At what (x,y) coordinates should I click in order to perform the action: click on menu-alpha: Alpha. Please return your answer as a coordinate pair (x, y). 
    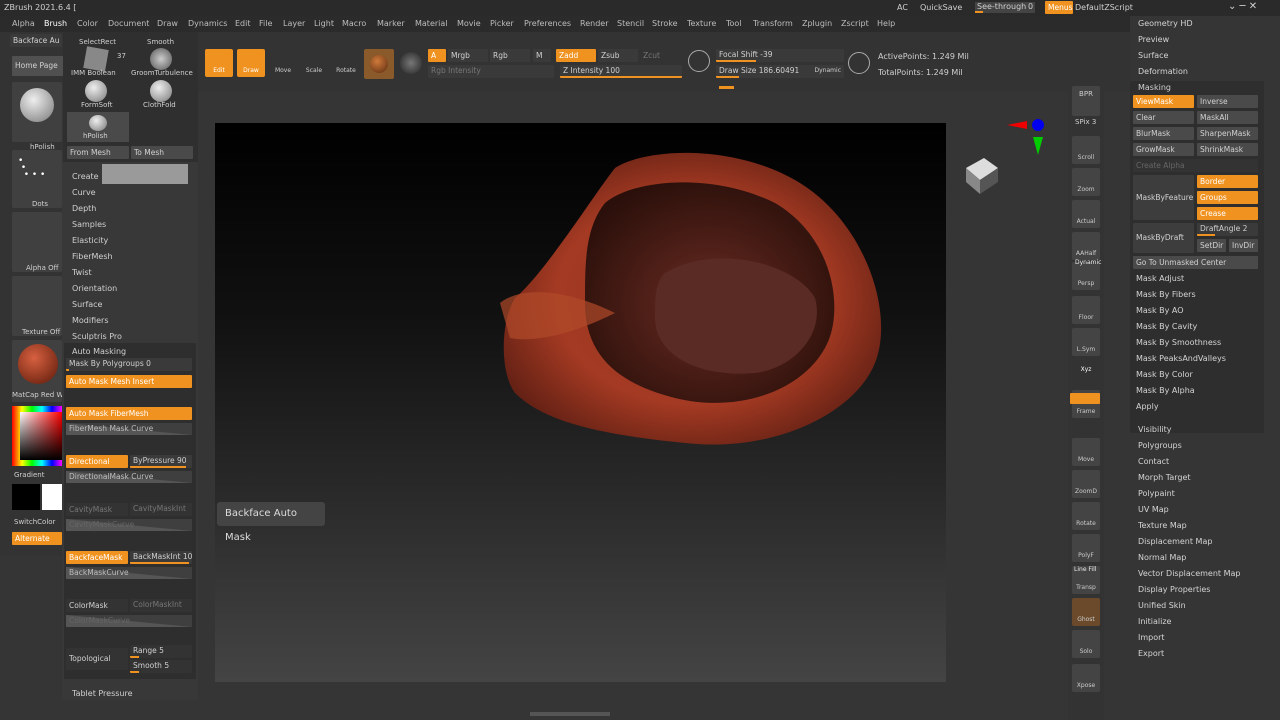
    Looking at the image, I should click on (23, 23).